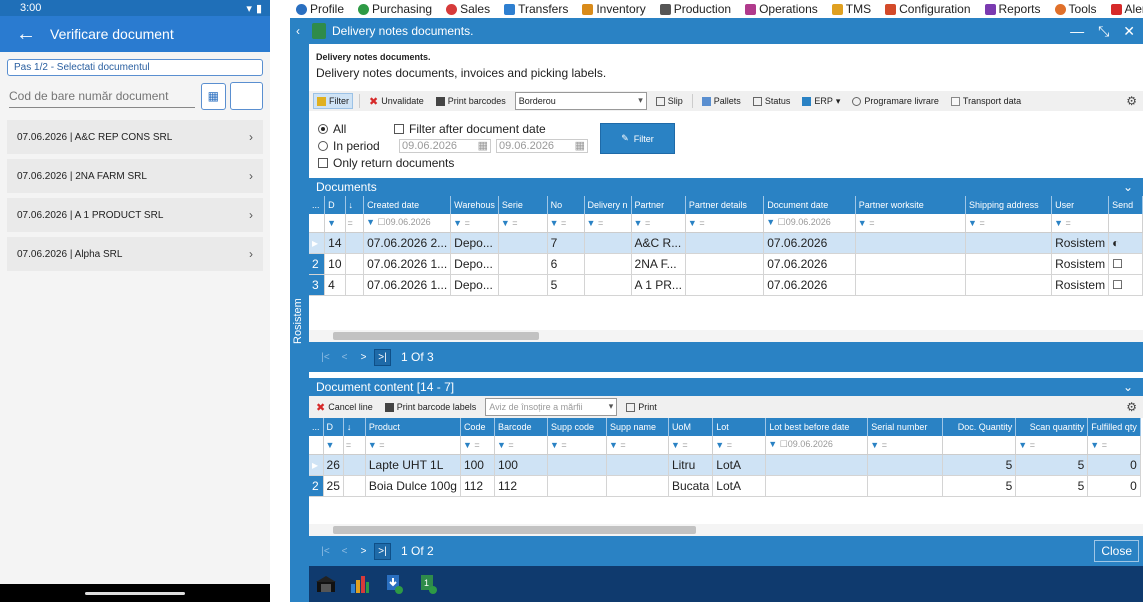 Image resolution: width=1143 pixels, height=602 pixels. I want to click on col-header: Shipping address, so click(1009, 205).